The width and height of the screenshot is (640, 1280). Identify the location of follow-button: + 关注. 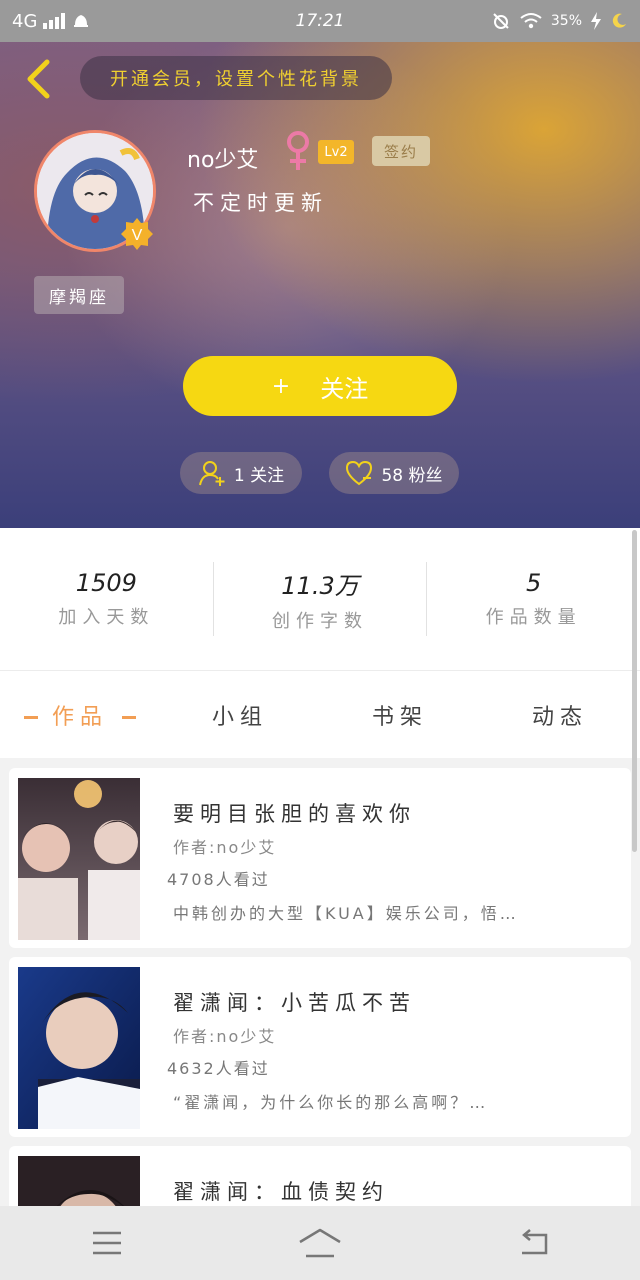
(320, 386).